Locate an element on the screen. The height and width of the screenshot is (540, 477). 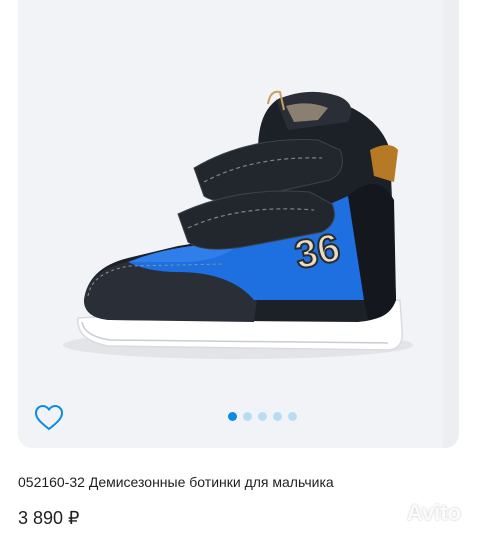
next-image-peek is located at coordinates (451, 224).